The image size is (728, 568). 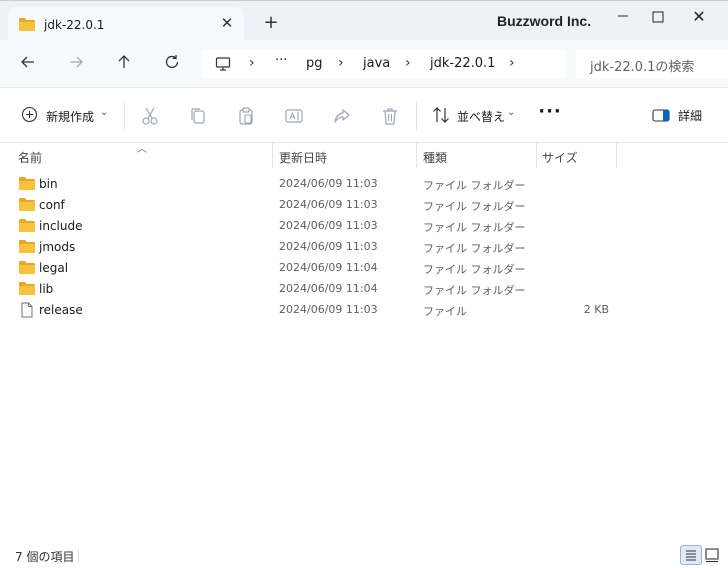 What do you see at coordinates (46, 289) in the screenshot?
I see `file-name: lib` at bounding box center [46, 289].